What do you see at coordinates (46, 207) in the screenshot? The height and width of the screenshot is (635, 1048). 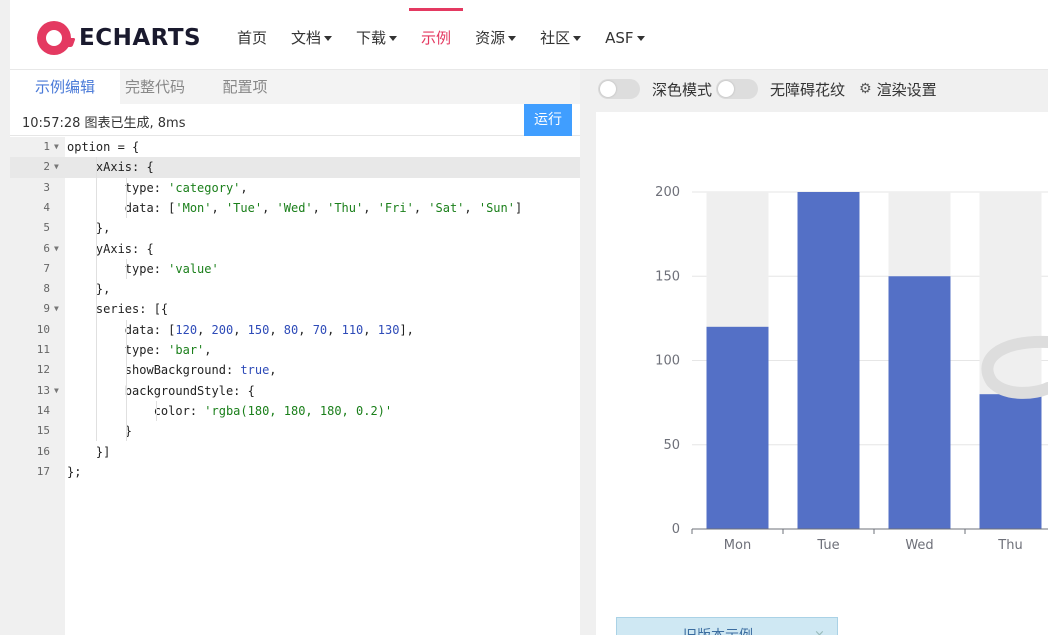 I see `line-number: 4` at bounding box center [46, 207].